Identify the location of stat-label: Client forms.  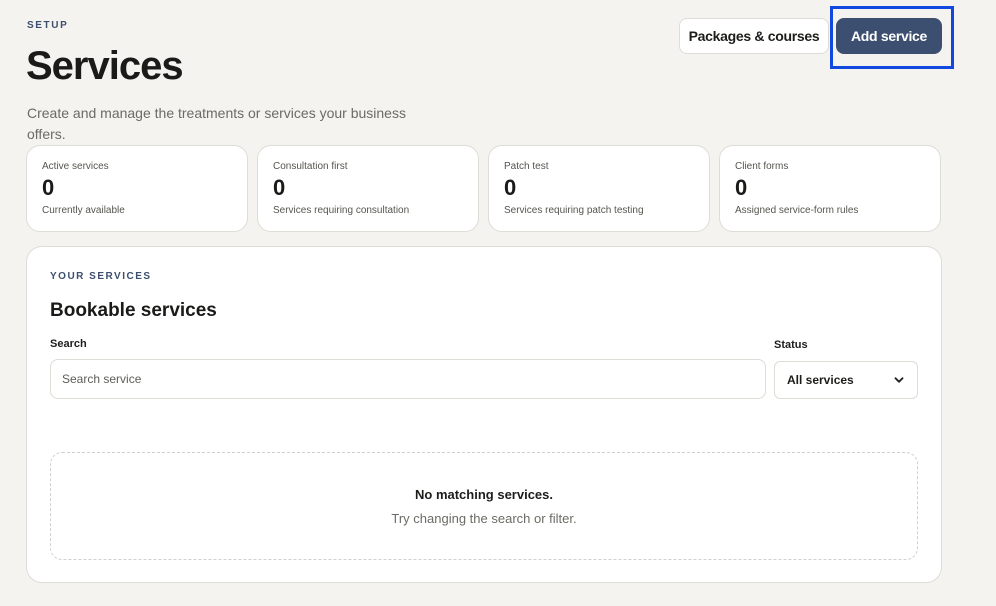
(762, 166).